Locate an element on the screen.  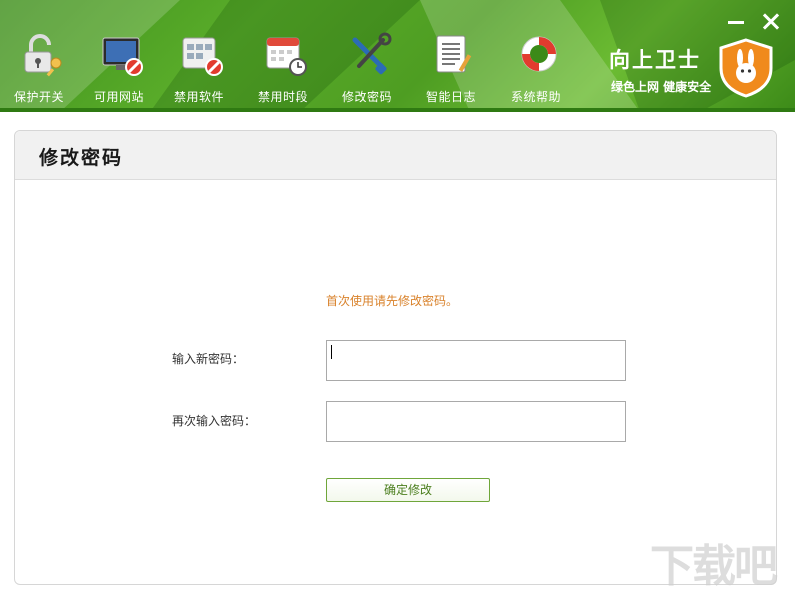
log-document-icon is located at coordinates (454, 54).